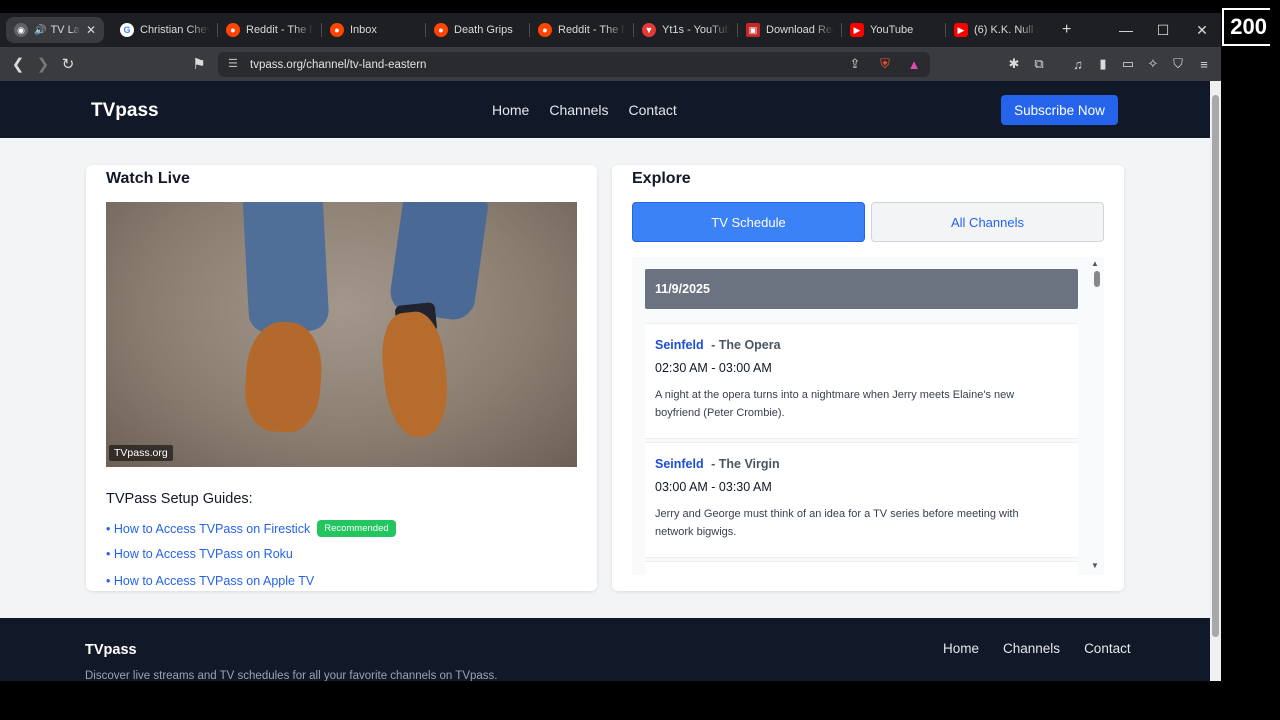  What do you see at coordinates (483, 30) in the screenshot?
I see `tab-title: Death Grips` at bounding box center [483, 30].